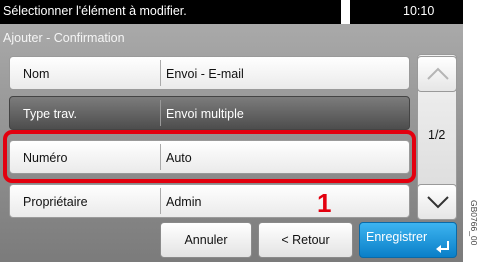 This screenshot has width=477, height=262. I want to click on cancel-button: Annuler, so click(206, 240).